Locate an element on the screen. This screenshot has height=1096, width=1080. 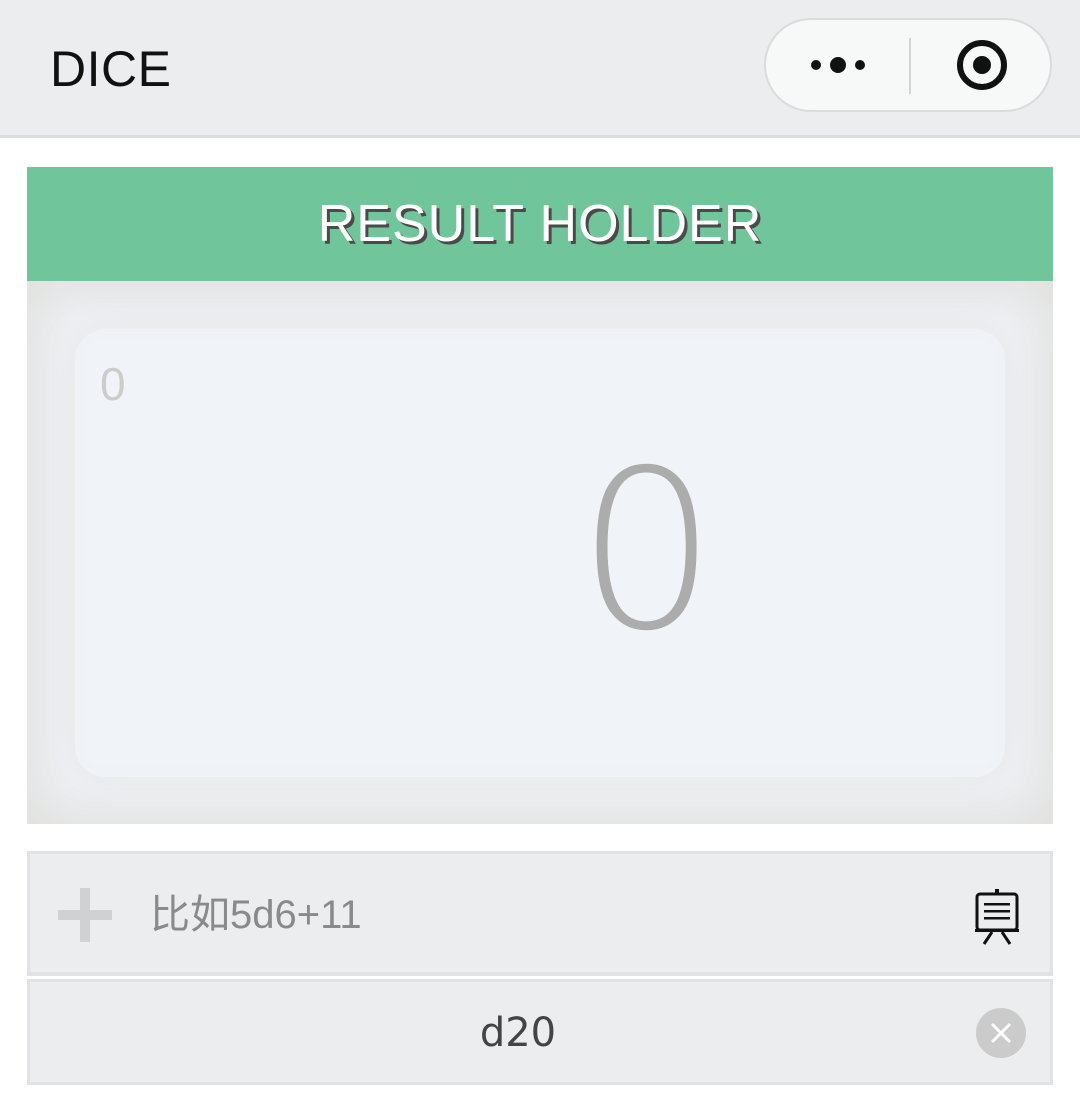
presentation-board-icon is located at coordinates (997, 917).